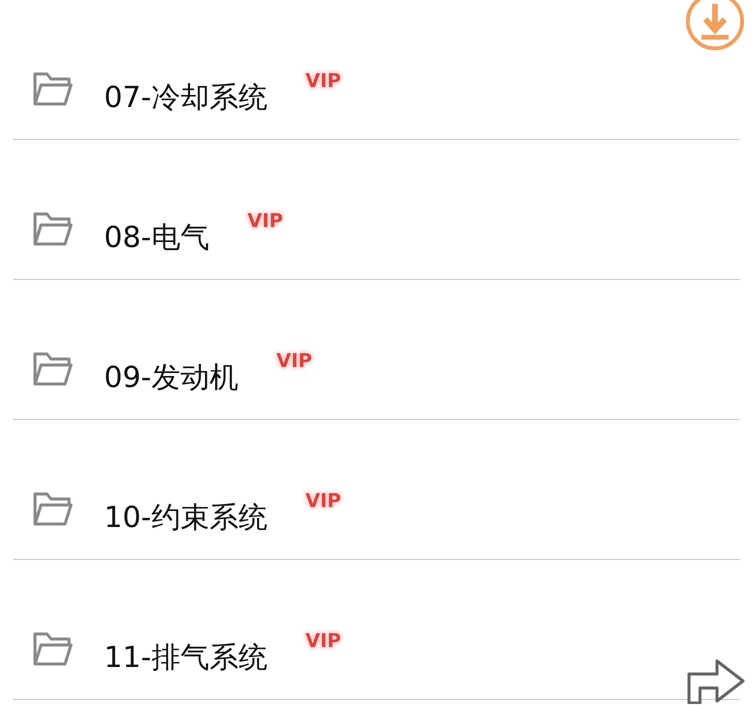  What do you see at coordinates (186, 97) in the screenshot?
I see `folder-name: 07-冷却系统` at bounding box center [186, 97].